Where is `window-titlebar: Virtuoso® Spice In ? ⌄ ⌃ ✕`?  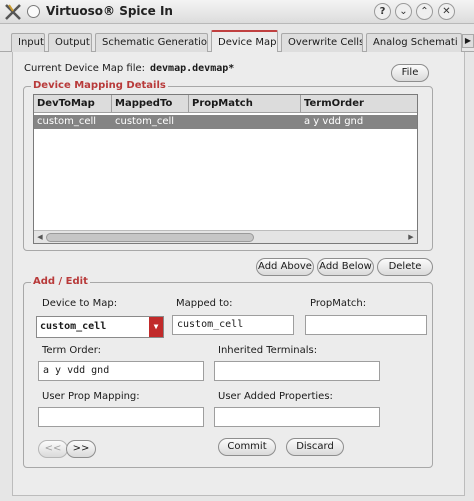
window-titlebar: Virtuoso® Spice In ? ⌄ ⌃ ✕ is located at coordinates (237, 12).